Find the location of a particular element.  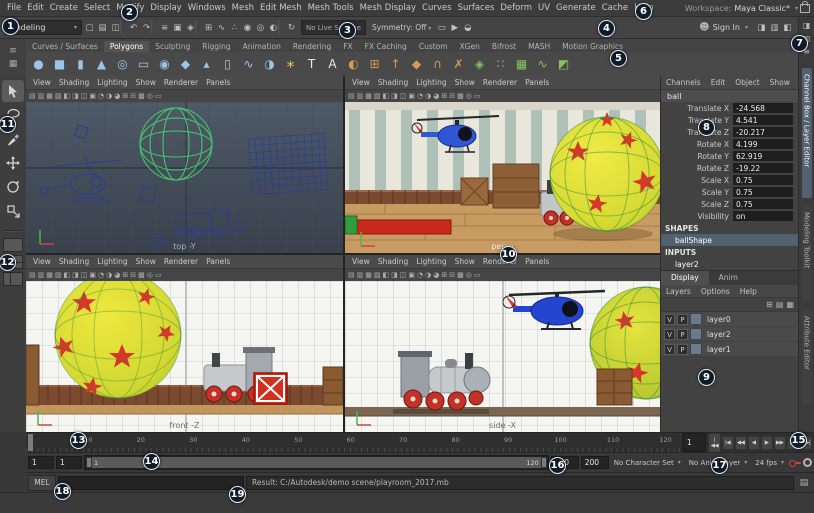

channel-value-field: on is located at coordinates (763, 216).